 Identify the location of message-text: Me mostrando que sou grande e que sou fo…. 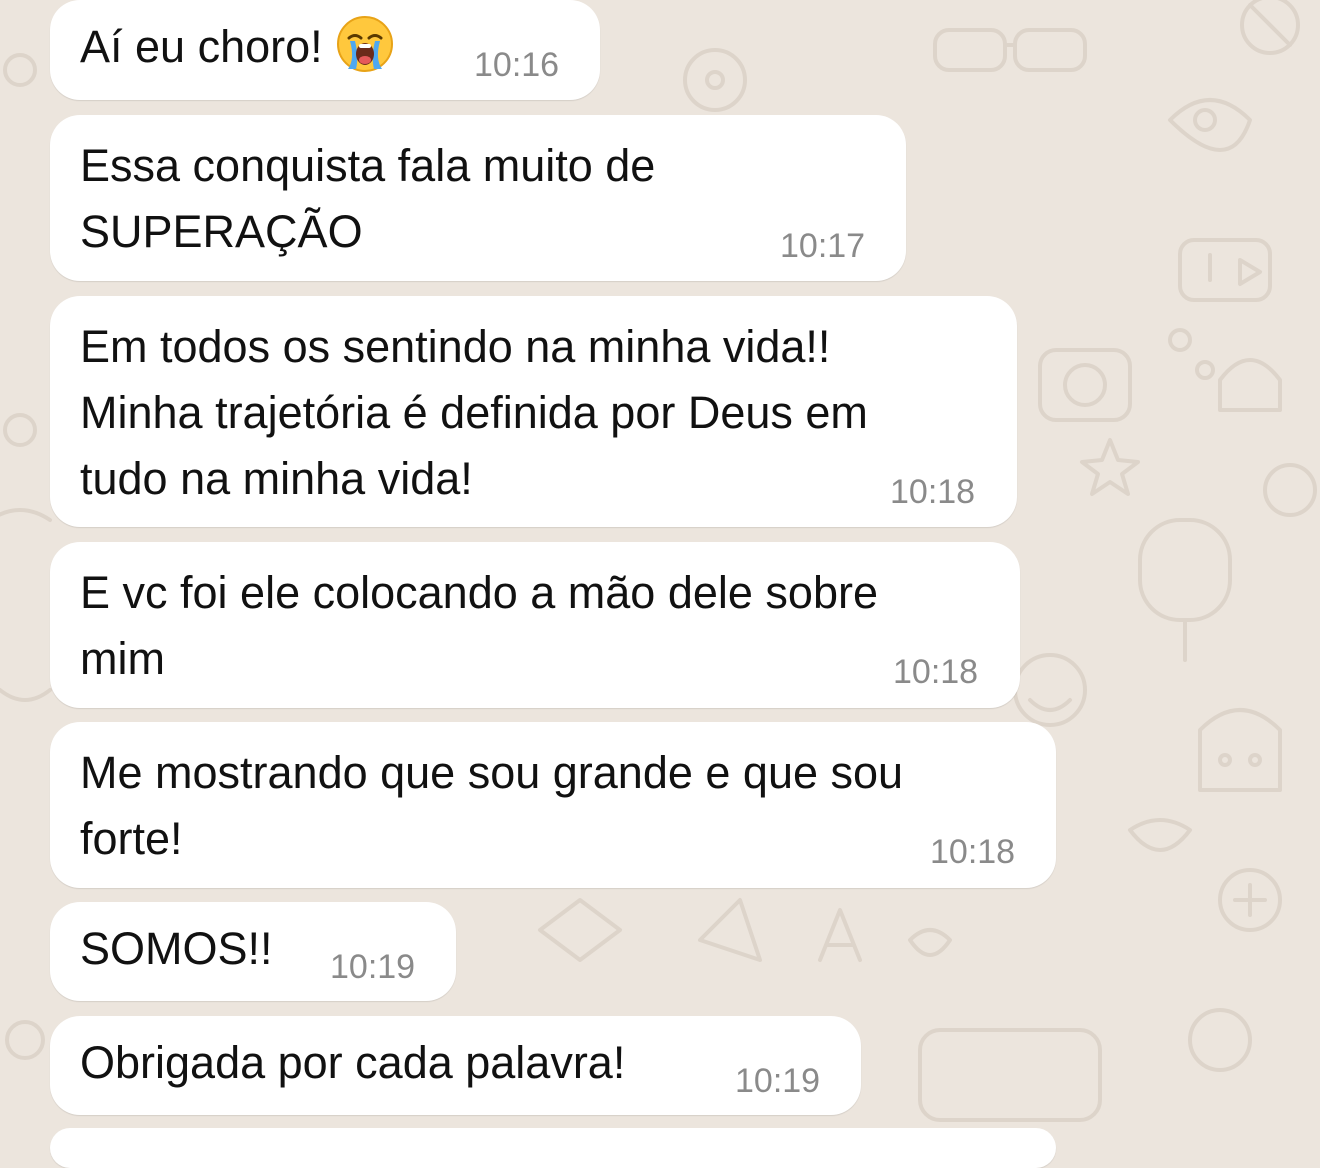
(492, 805).